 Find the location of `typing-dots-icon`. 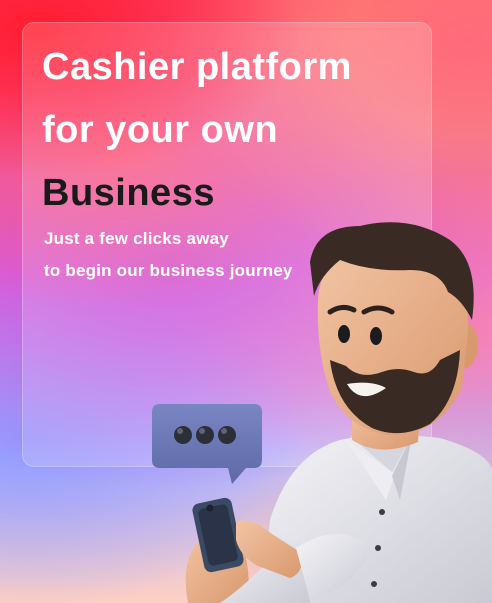

typing-dots-icon is located at coordinates (205, 435).